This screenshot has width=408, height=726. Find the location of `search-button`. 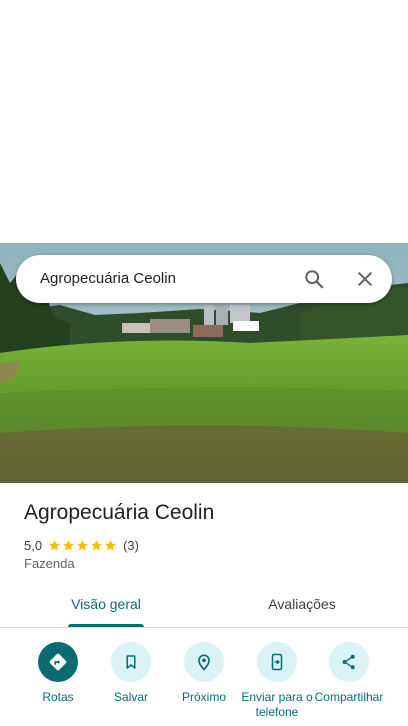

search-button is located at coordinates (314, 279).